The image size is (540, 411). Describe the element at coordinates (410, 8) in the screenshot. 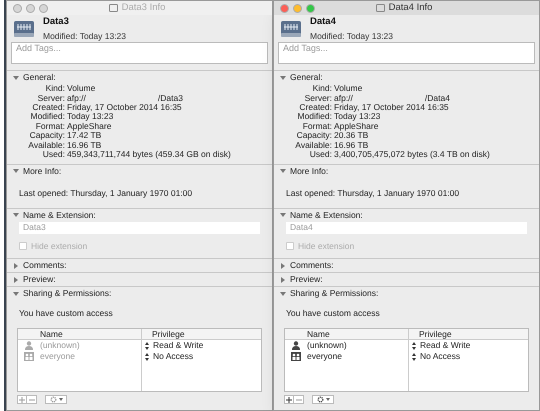

I see `window-title: Data4 Info` at that location.